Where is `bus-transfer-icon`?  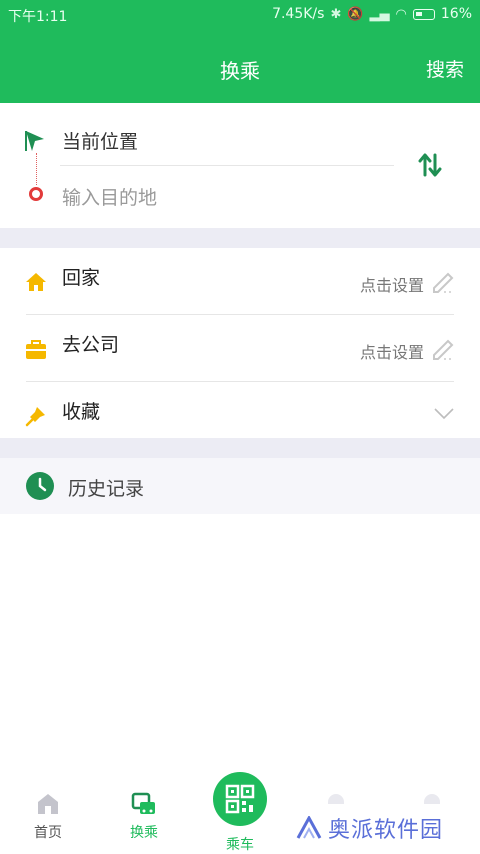
bus-transfer-icon is located at coordinates (144, 804).